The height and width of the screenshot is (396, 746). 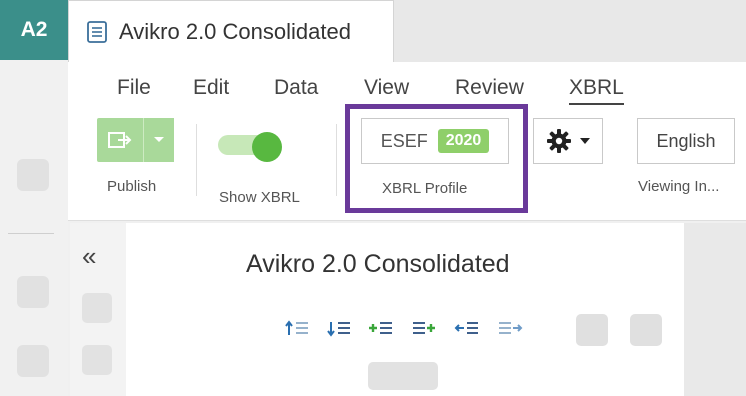 What do you see at coordinates (715, 309) in the screenshot?
I see `page-margin-right` at bounding box center [715, 309].